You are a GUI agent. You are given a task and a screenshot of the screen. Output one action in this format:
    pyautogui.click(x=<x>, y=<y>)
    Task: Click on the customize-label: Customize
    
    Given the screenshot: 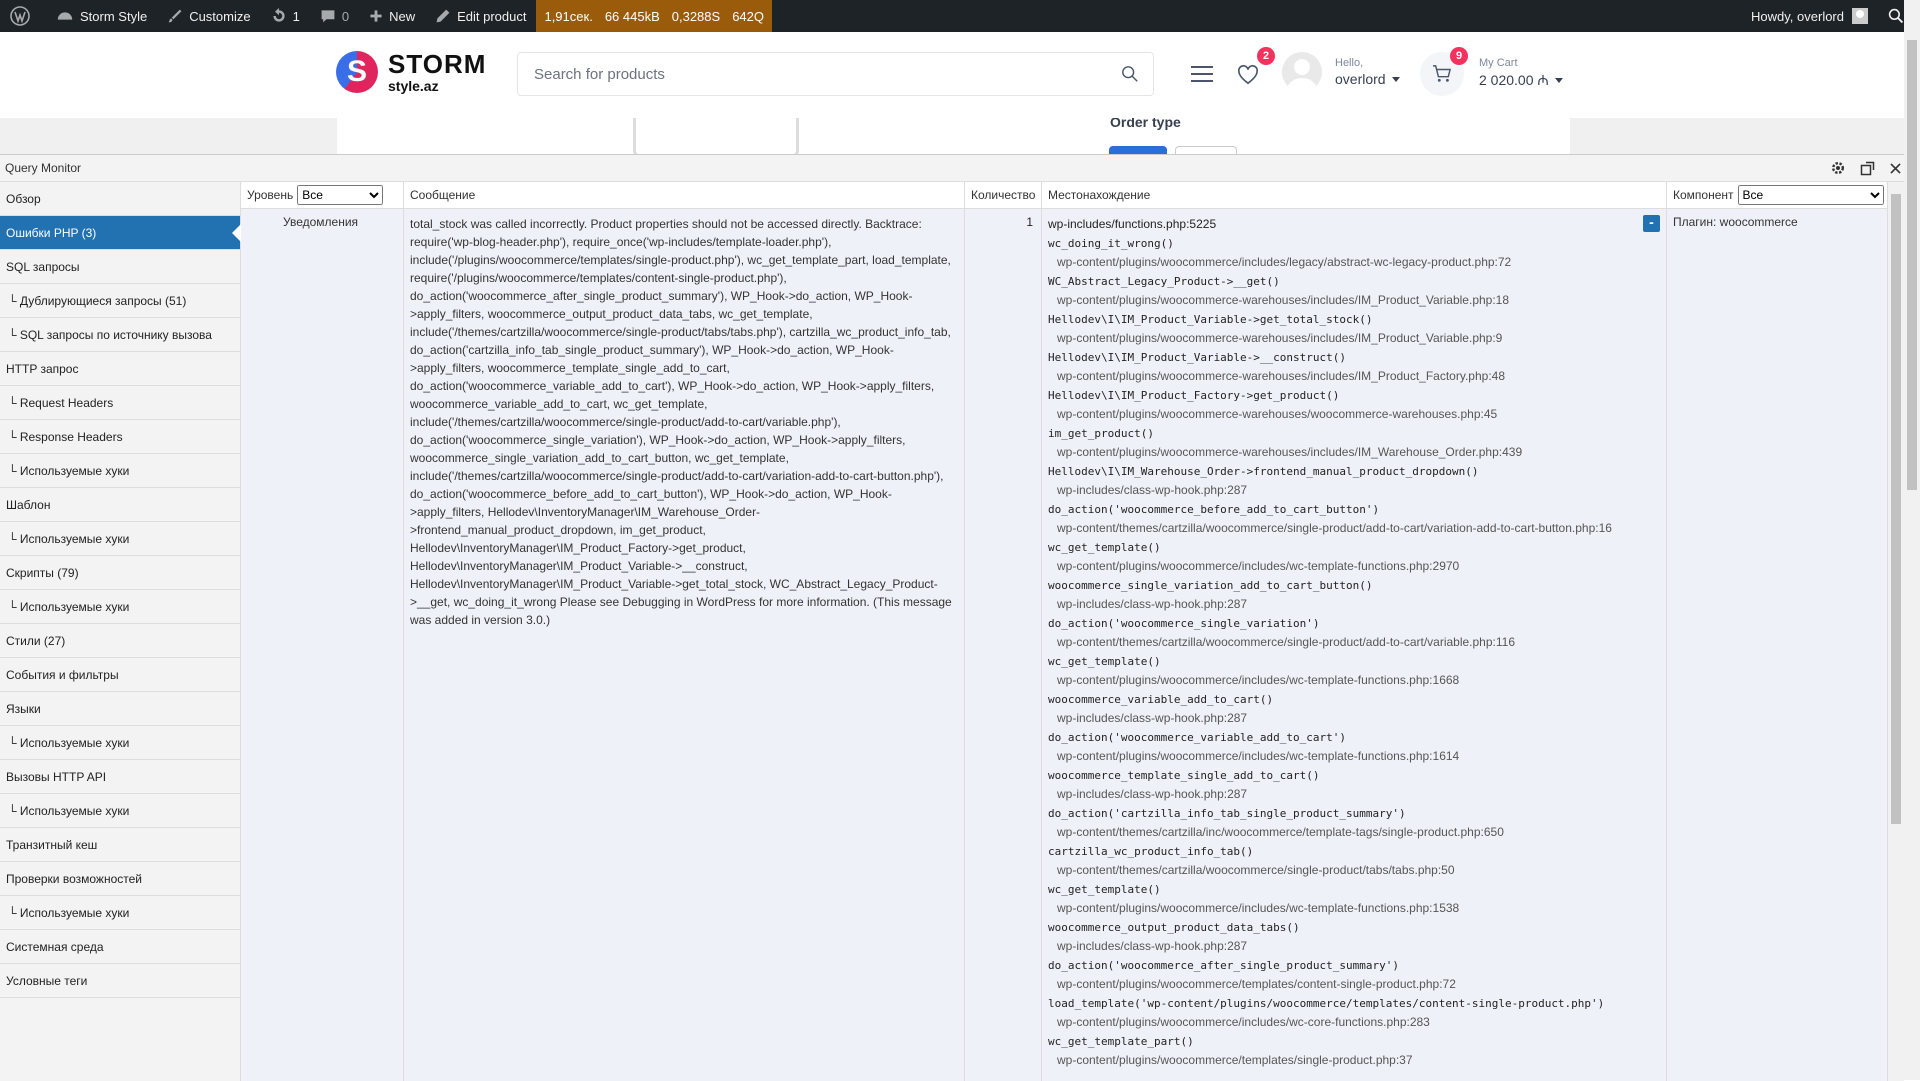 What is the action you would take?
    pyautogui.click(x=220, y=16)
    